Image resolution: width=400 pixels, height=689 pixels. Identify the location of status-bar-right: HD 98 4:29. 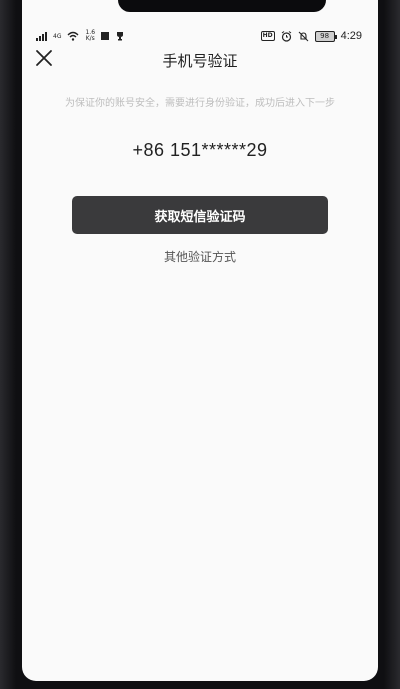
(311, 36).